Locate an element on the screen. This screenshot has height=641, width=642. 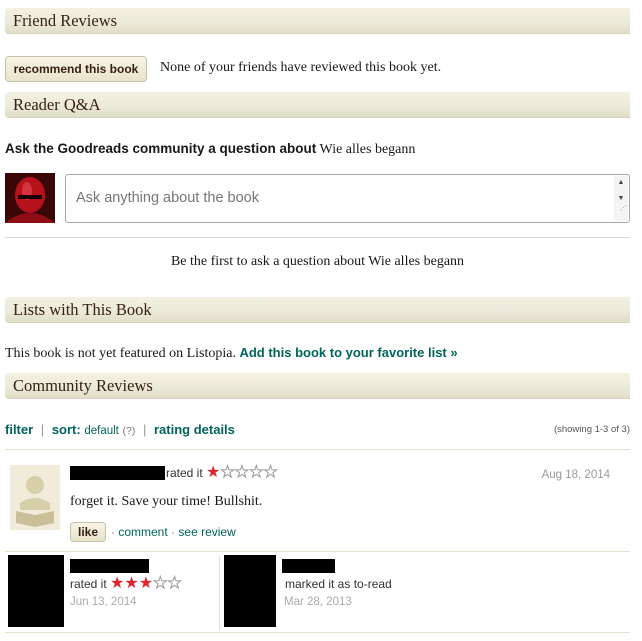
review-date: Mar 28, 2013 is located at coordinates (318, 602).